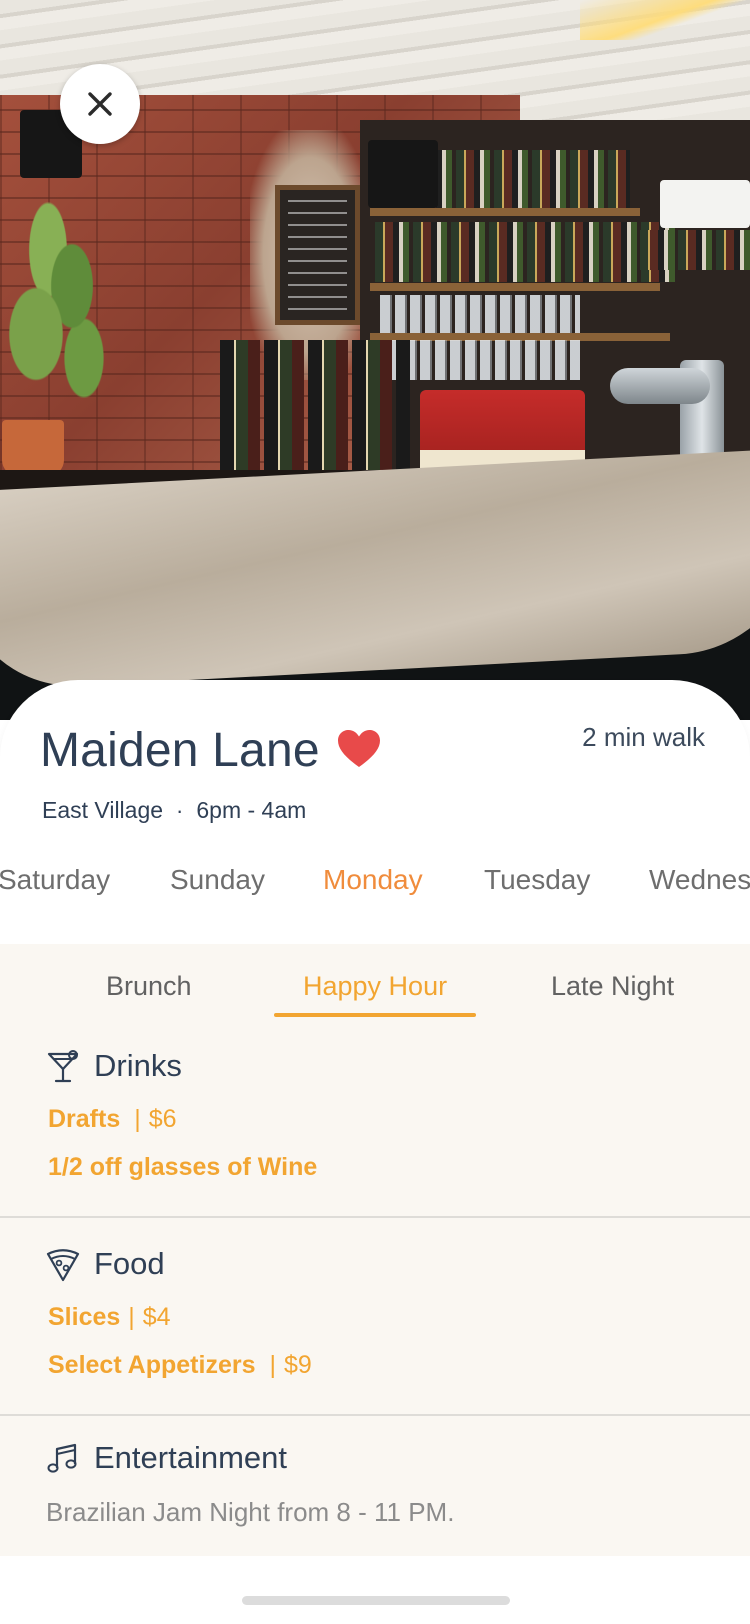 Image resolution: width=750 pixels, height=1624 pixels. I want to click on meal-tabs: Brunch Happy Hour Late Night, so click(375, 982).